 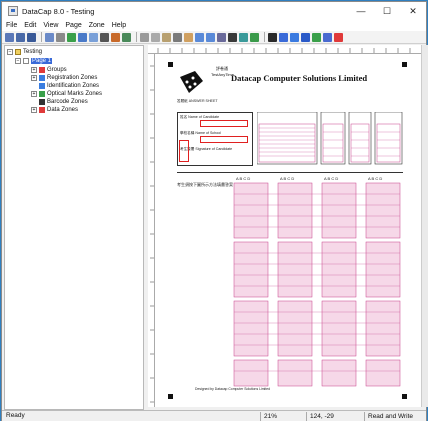 What do you see at coordinates (387, 11) in the screenshot?
I see `maximize-button: ☐` at bounding box center [387, 11].